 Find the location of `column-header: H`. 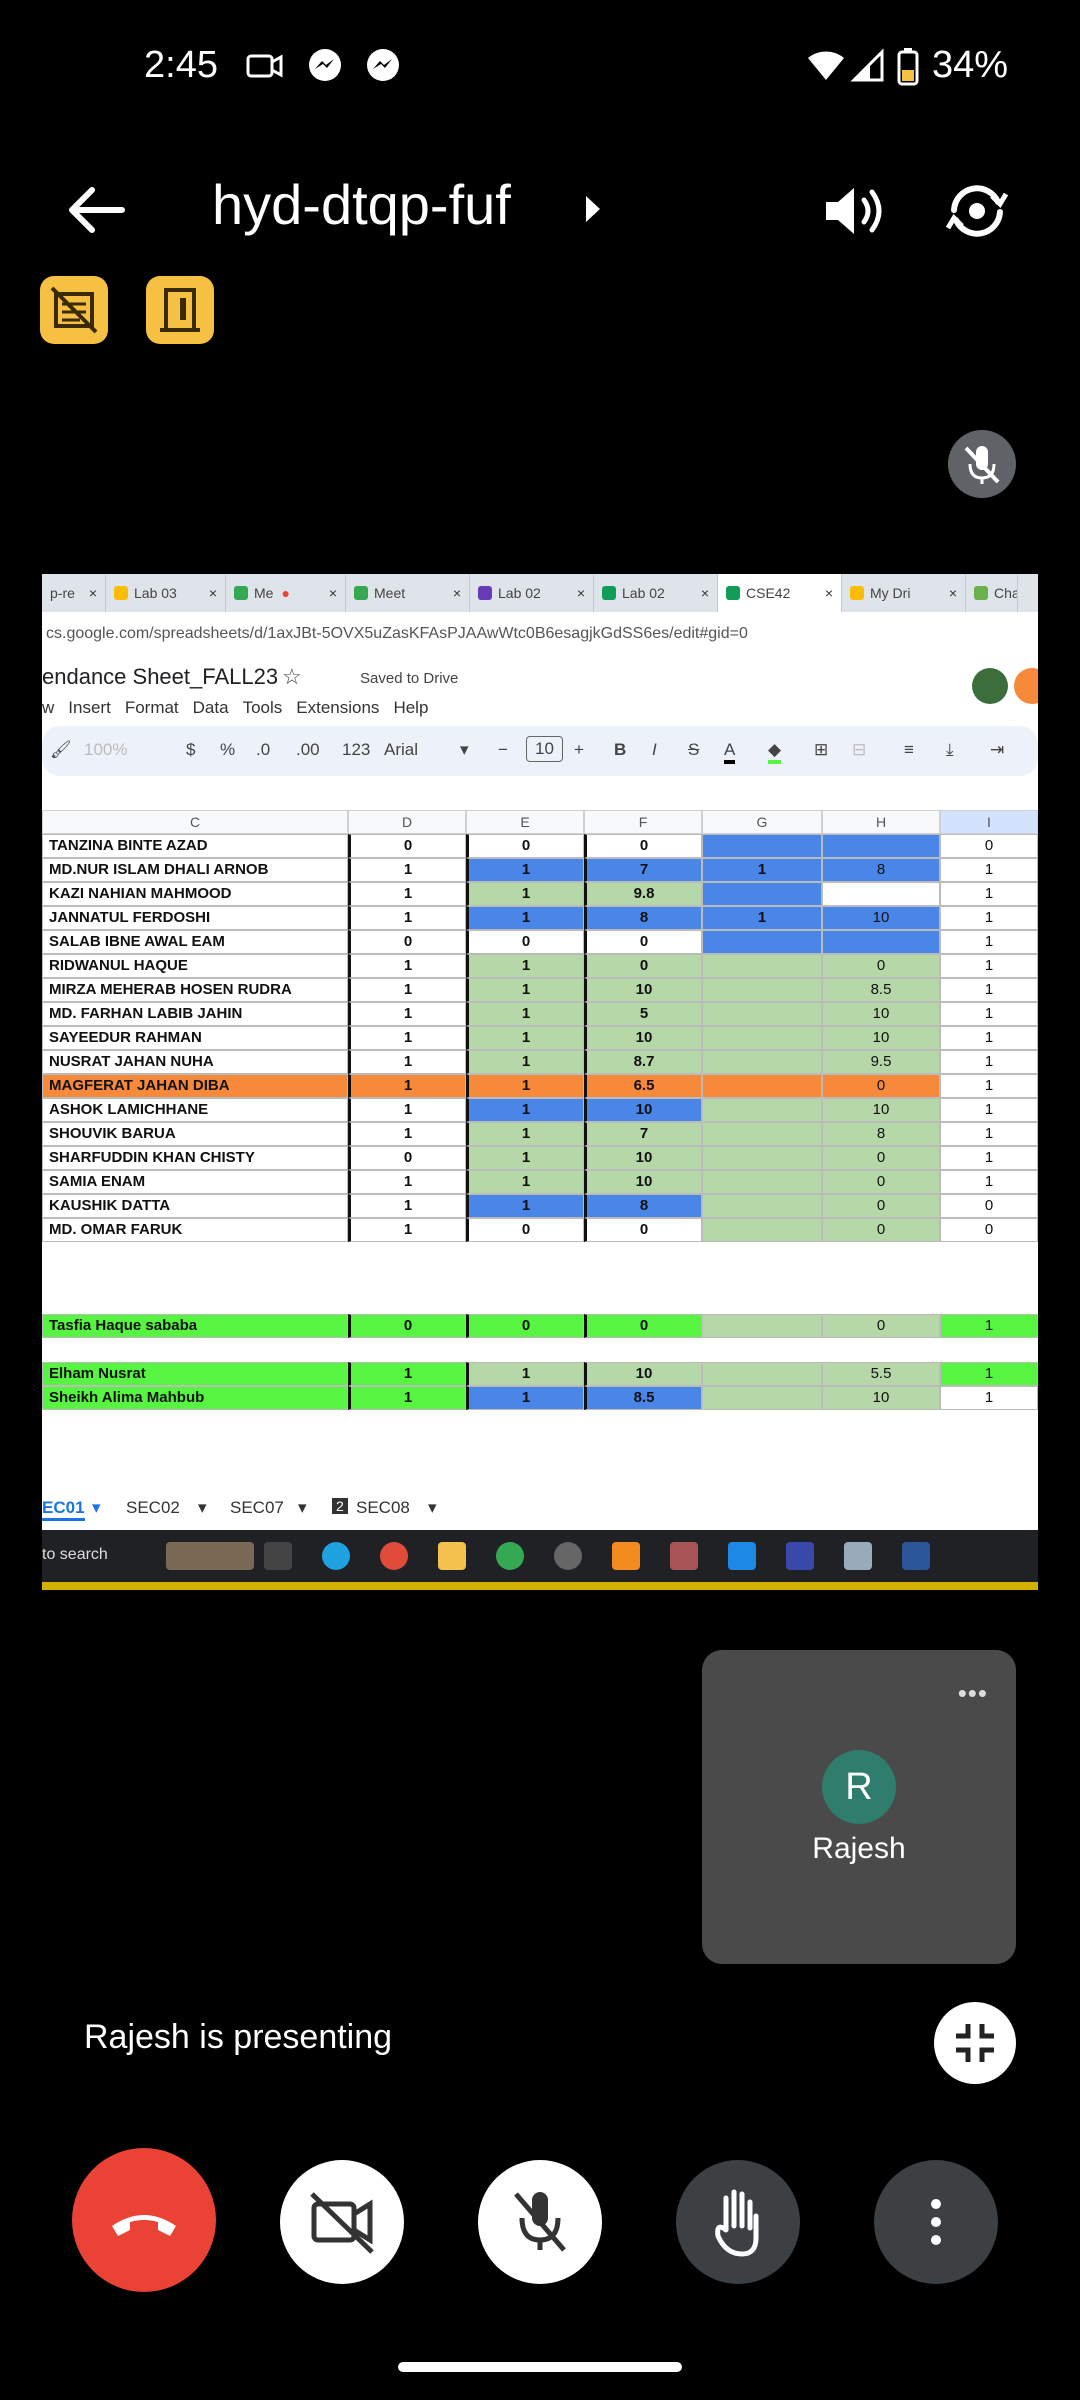

column-header: H is located at coordinates (881, 822).